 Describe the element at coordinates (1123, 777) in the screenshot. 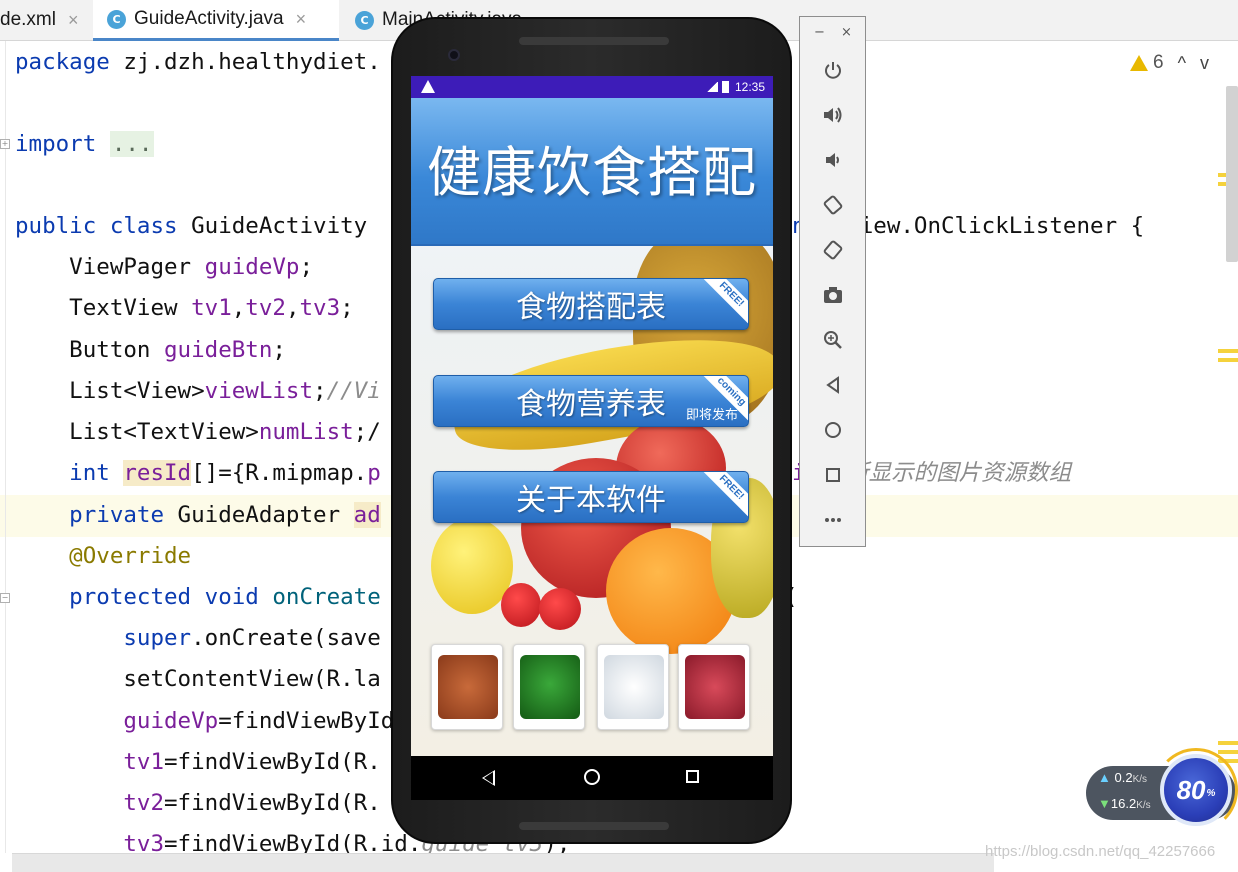

I see `upload-speed: ▲ 0.2K/s` at that location.